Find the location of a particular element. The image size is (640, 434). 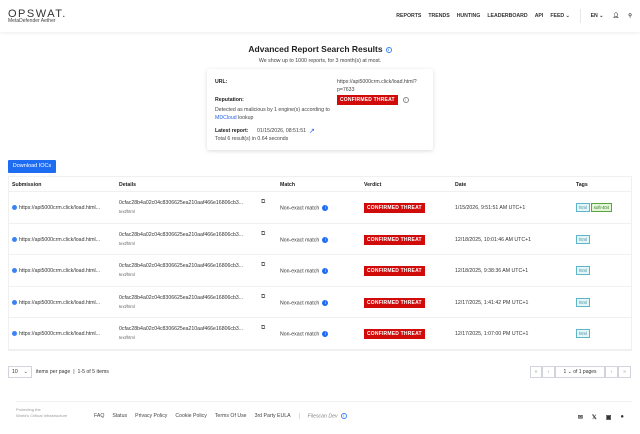

tag-badge: soft-404 is located at coordinates (601, 207).